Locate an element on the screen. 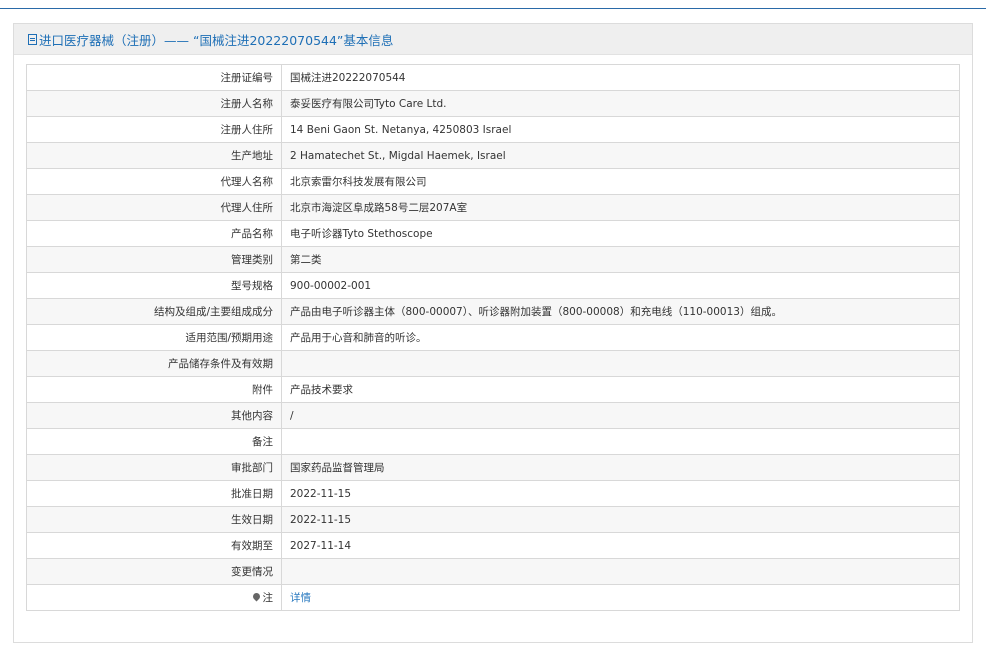 Image resolution: width=986 pixels, height=648 pixels. table-row: 备注 is located at coordinates (493, 441).